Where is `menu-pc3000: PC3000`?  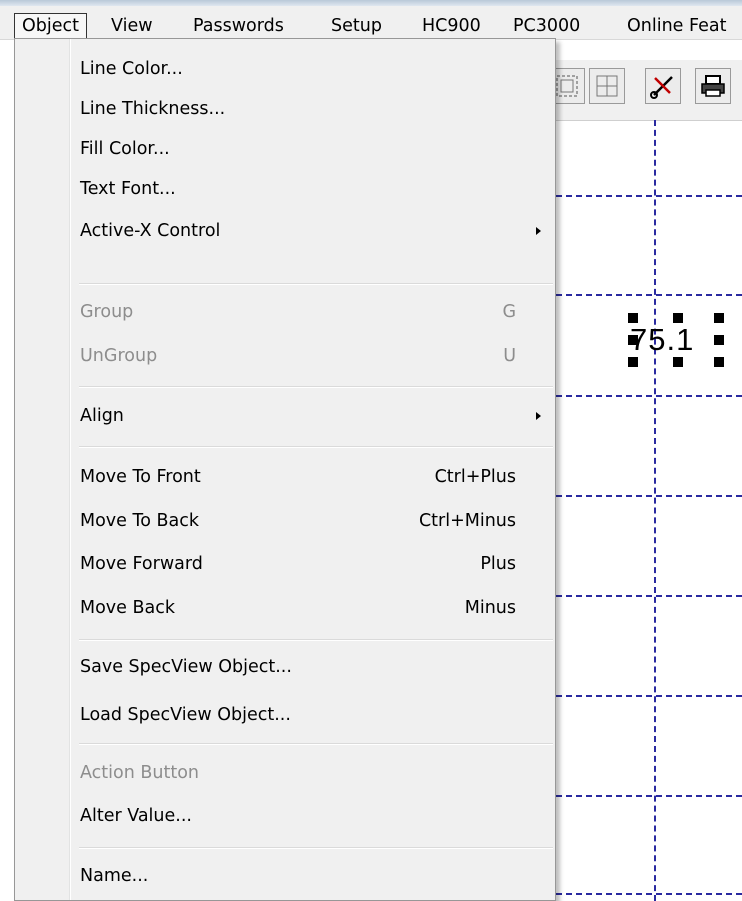 menu-pc3000: PC3000 is located at coordinates (546, 26).